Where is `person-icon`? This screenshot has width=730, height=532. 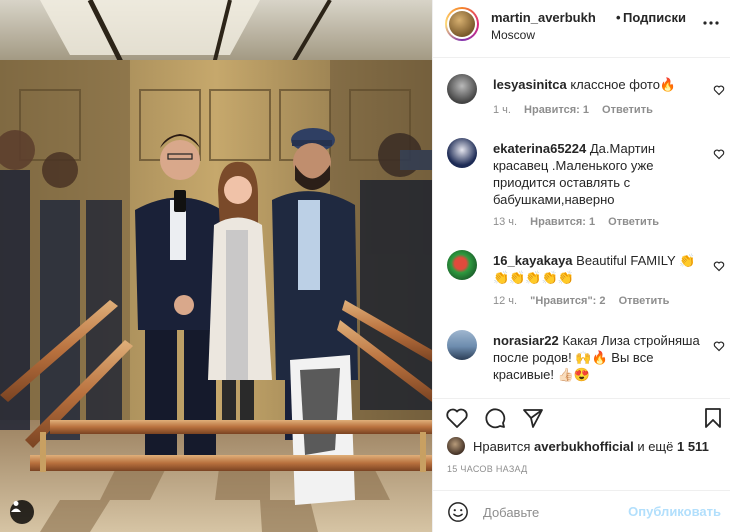 person-icon is located at coordinates (16, 506).